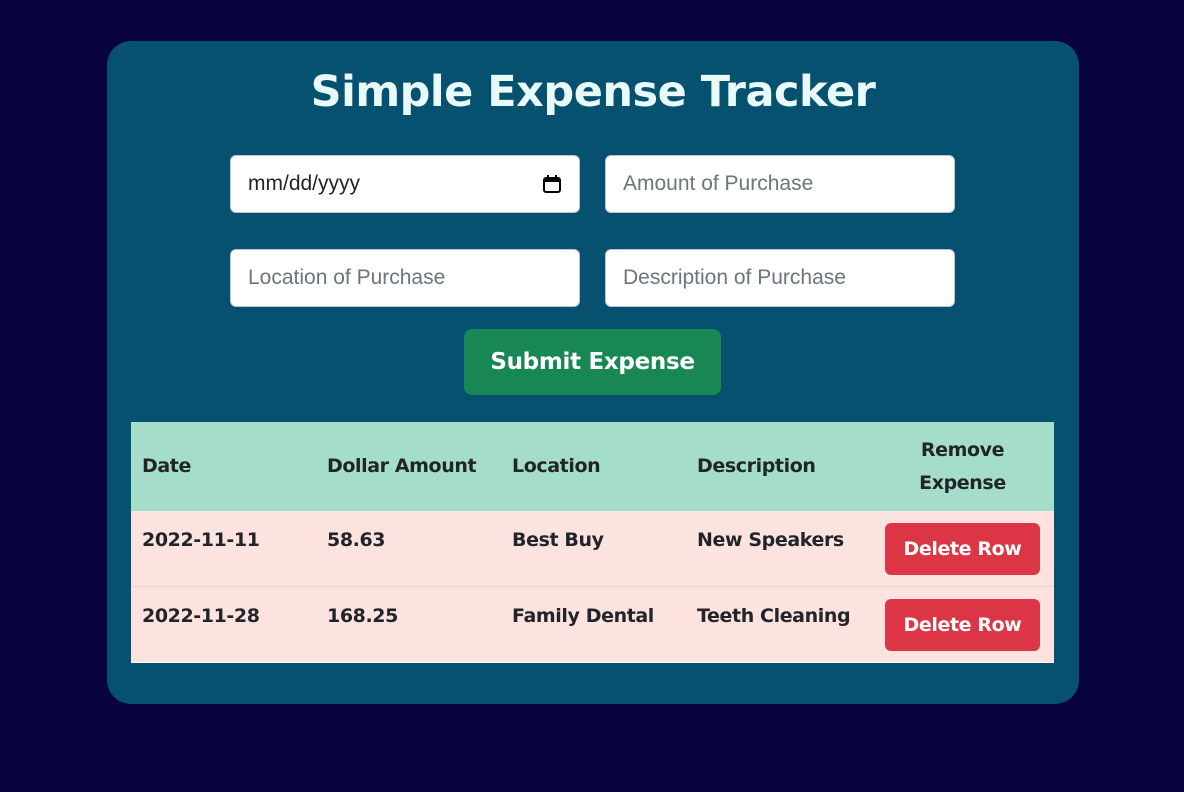 The image size is (1184, 792). Describe the element at coordinates (583, 616) in the screenshot. I see `cell-location: Family Dental` at that location.